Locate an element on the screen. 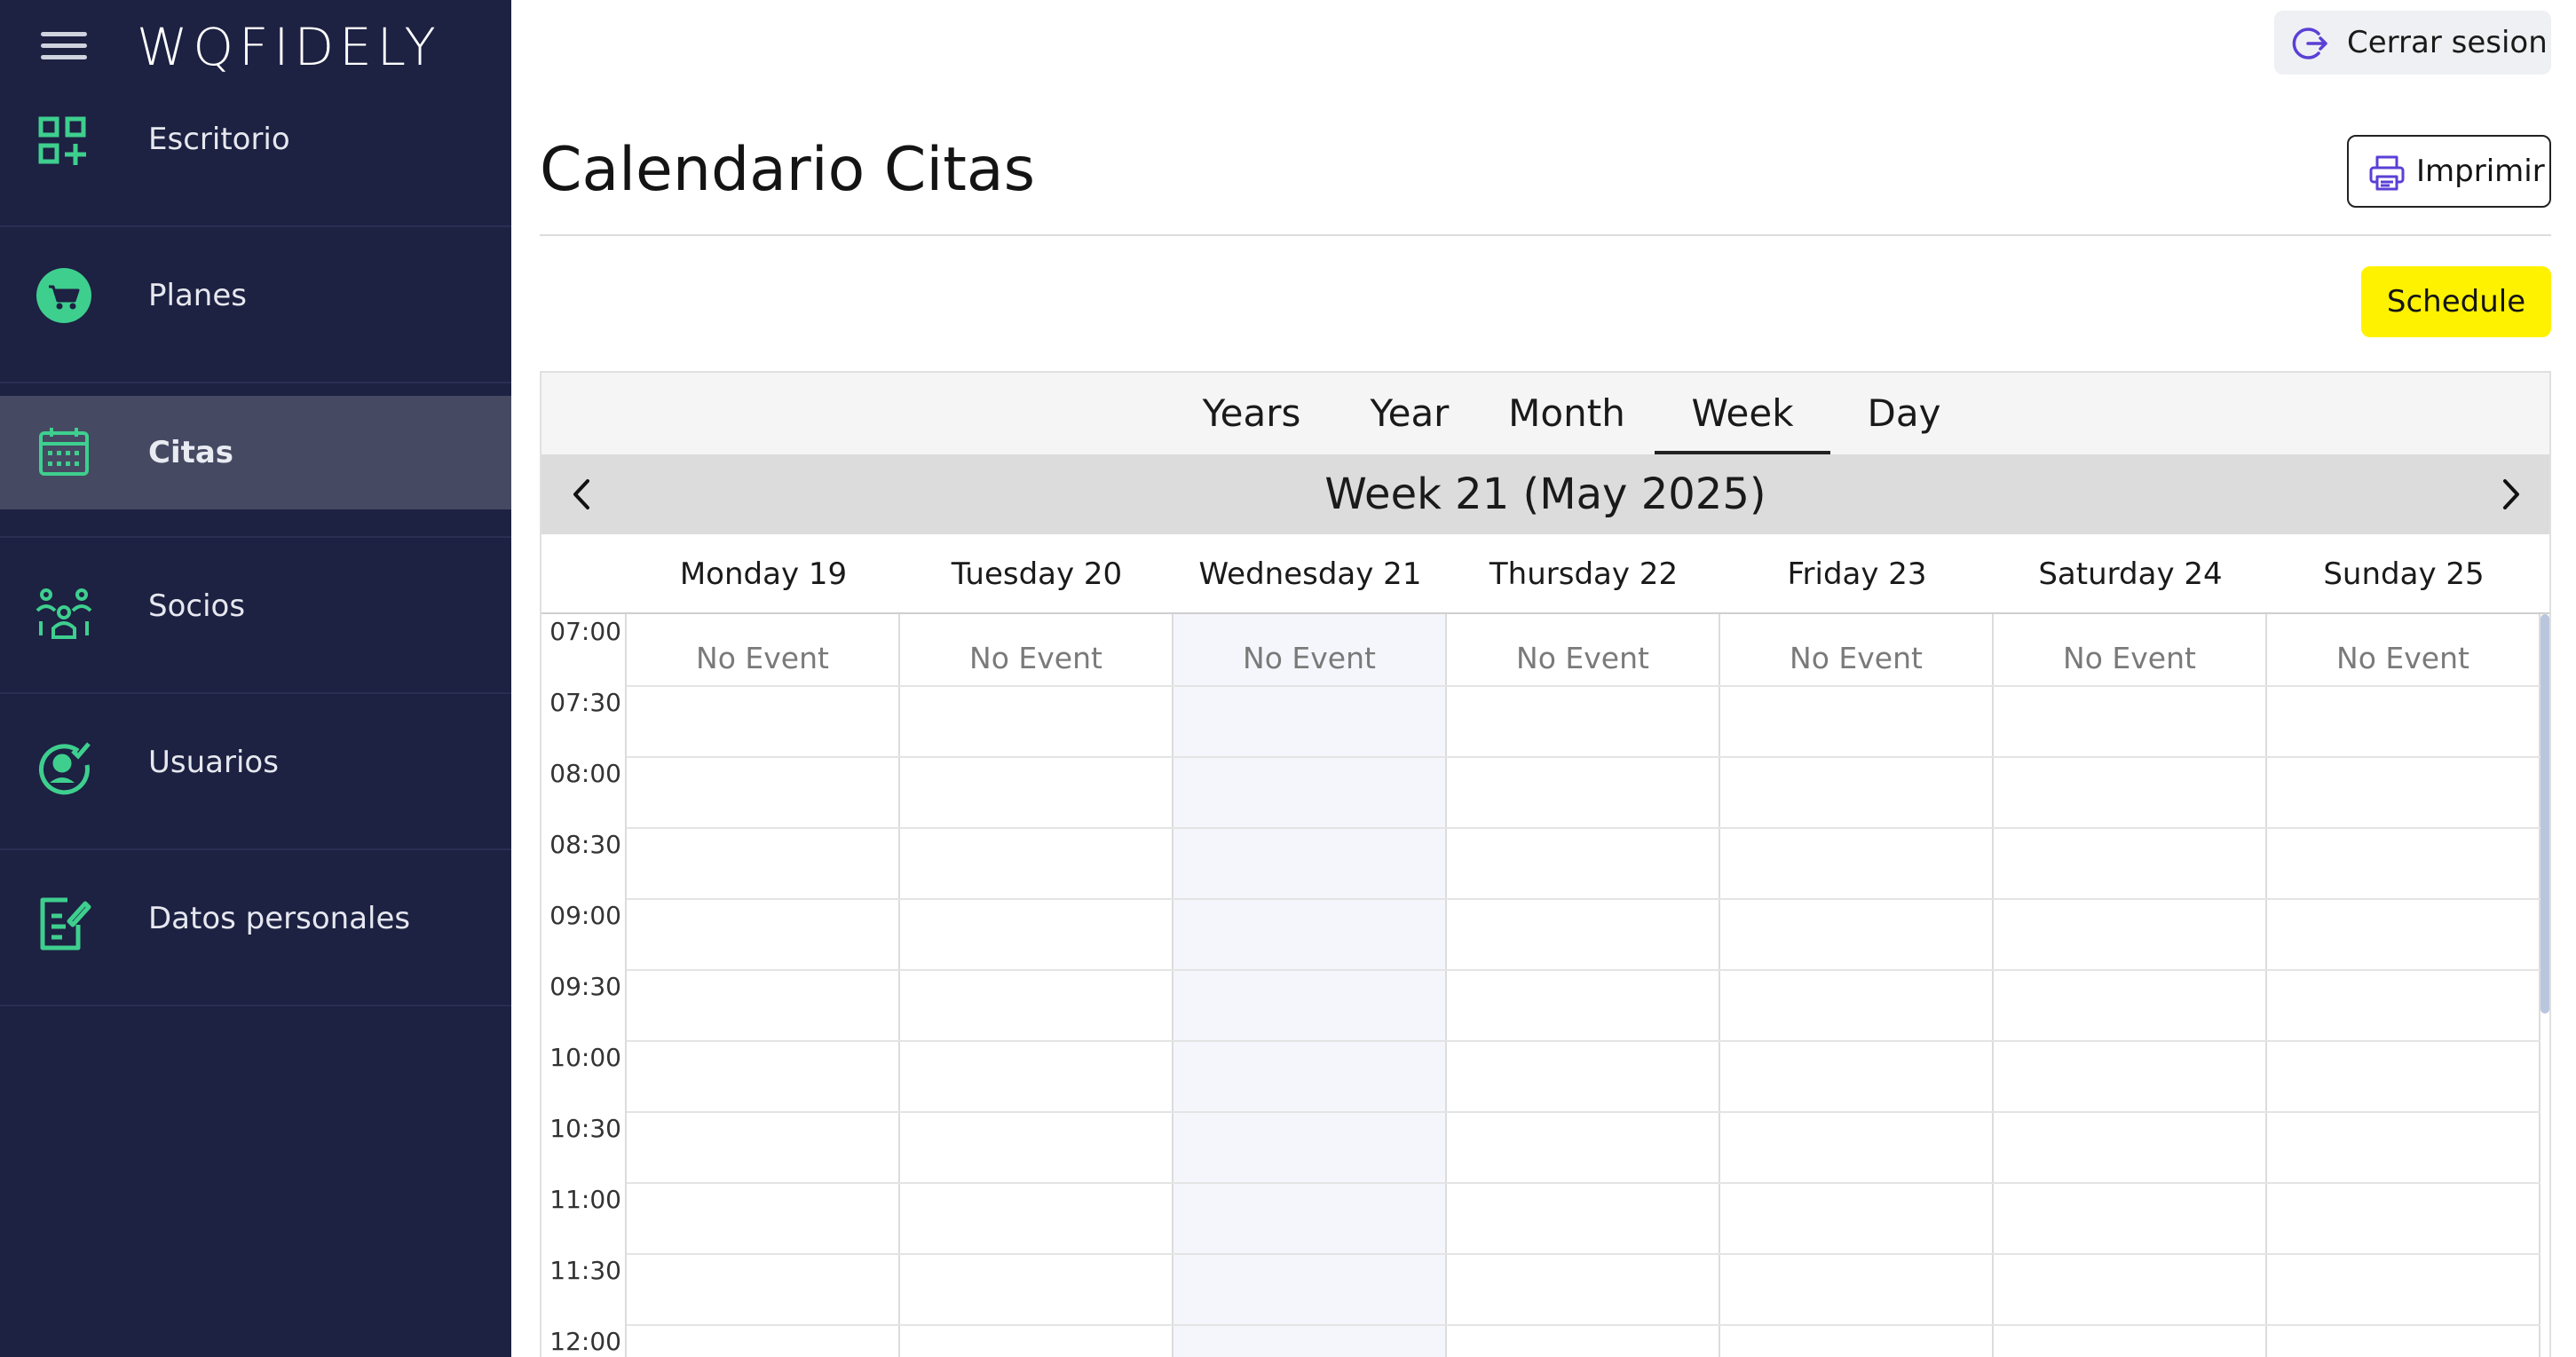  printer-icon is located at coordinates (2387, 173).